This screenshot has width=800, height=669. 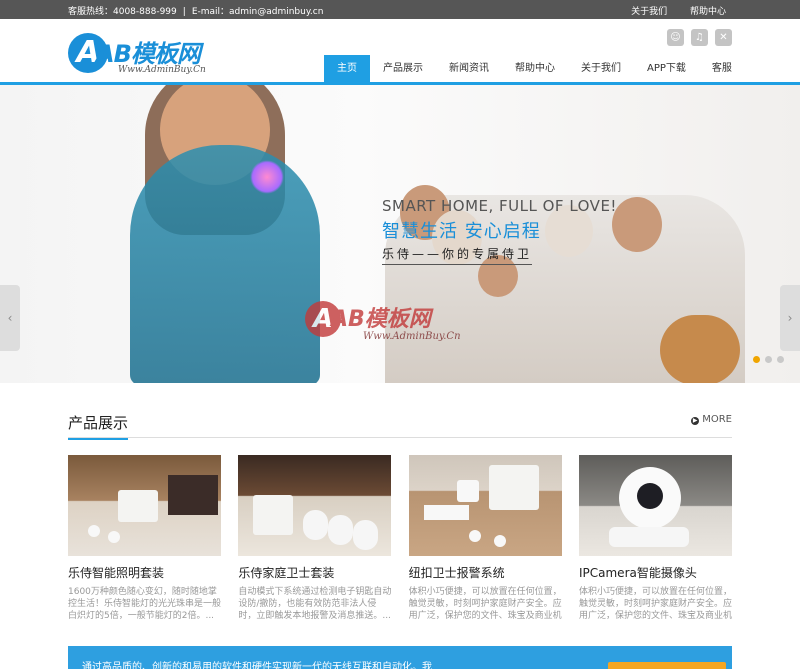 I want to click on intro-button, so click(x=667, y=665).